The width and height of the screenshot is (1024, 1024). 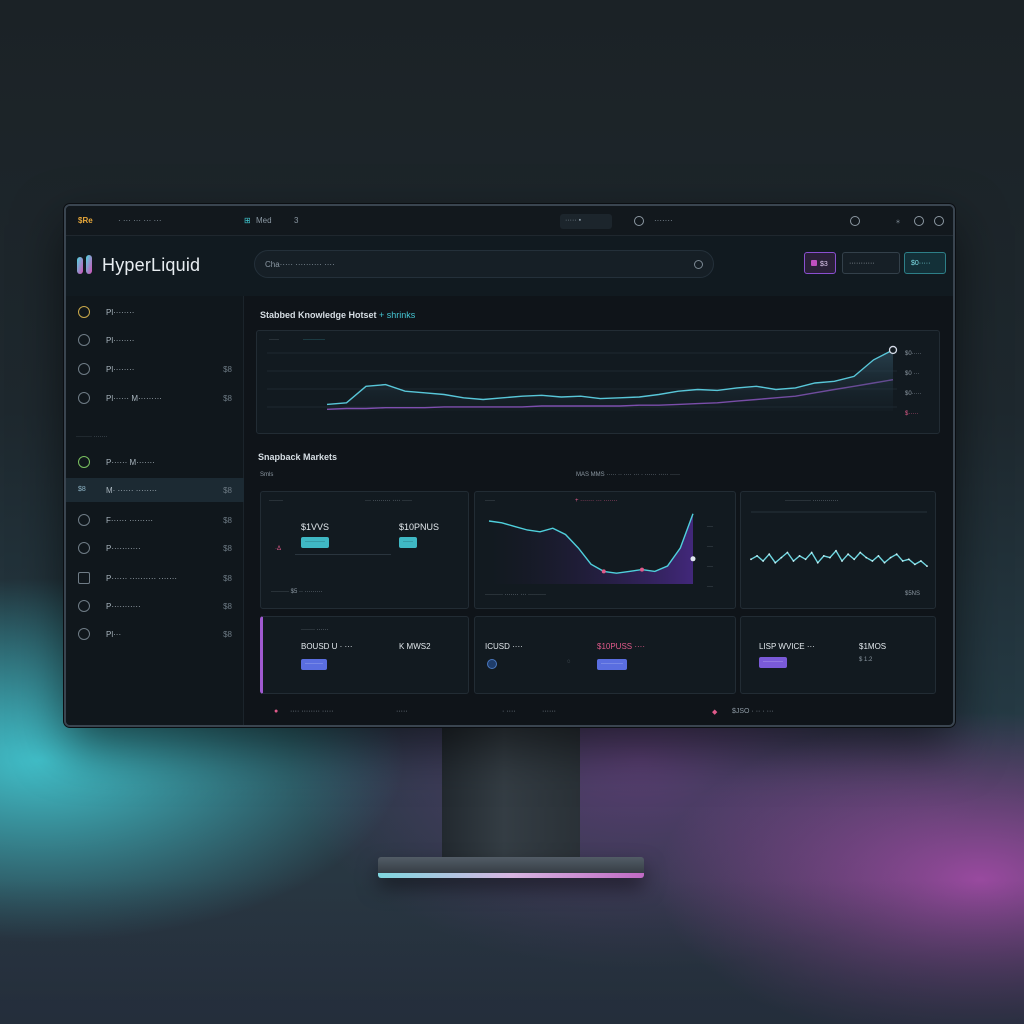 What do you see at coordinates (155, 398) in the screenshot?
I see `sidebar-item-4: Pl······ M········· $8` at bounding box center [155, 398].